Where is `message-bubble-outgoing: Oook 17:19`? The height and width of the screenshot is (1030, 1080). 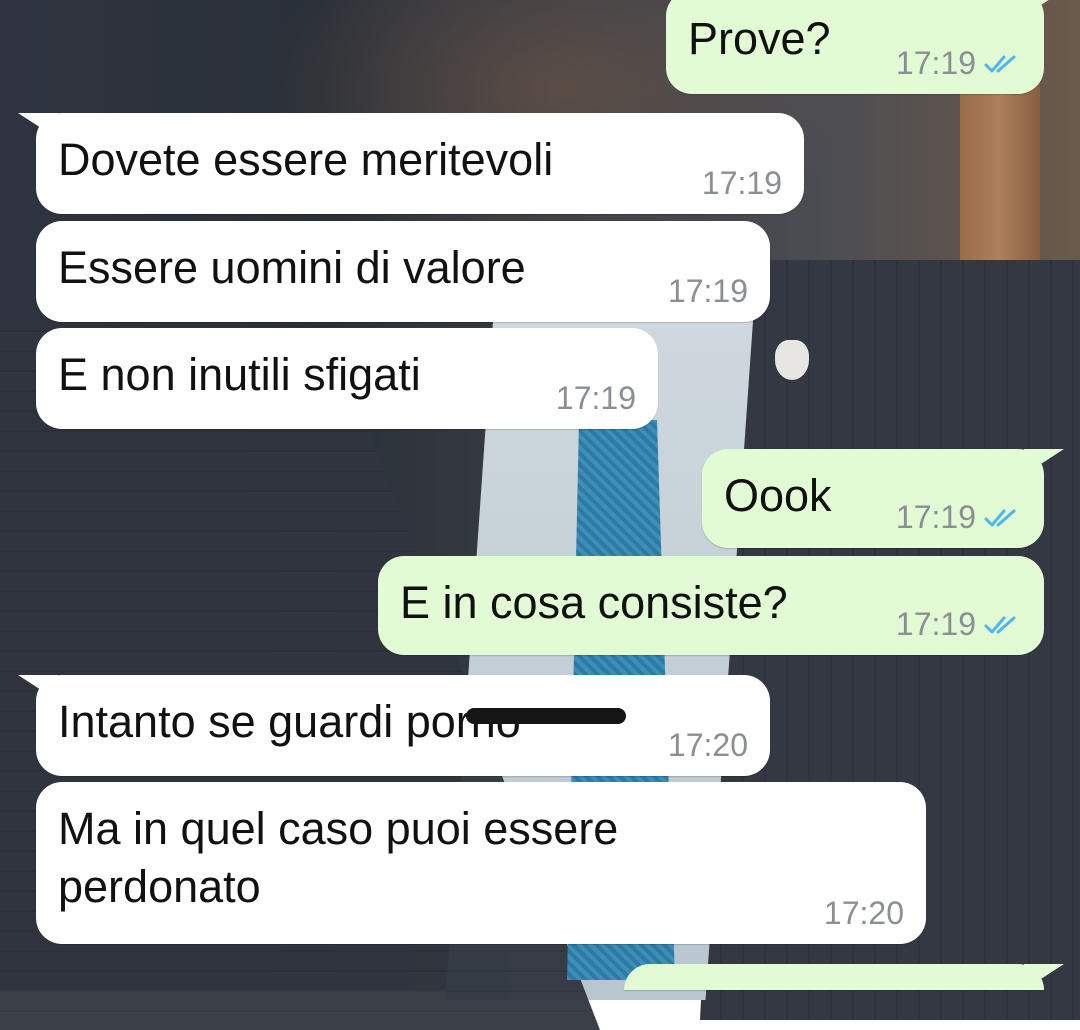 message-bubble-outgoing: Oook 17:19 is located at coordinates (883, 498).